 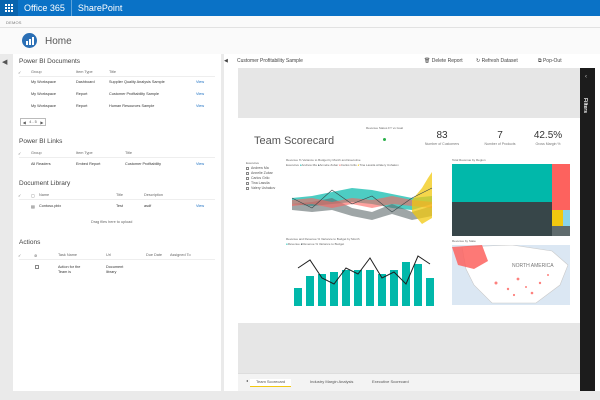 I want to click on scorecard-title: Team Scorecard, so click(x=294, y=141).